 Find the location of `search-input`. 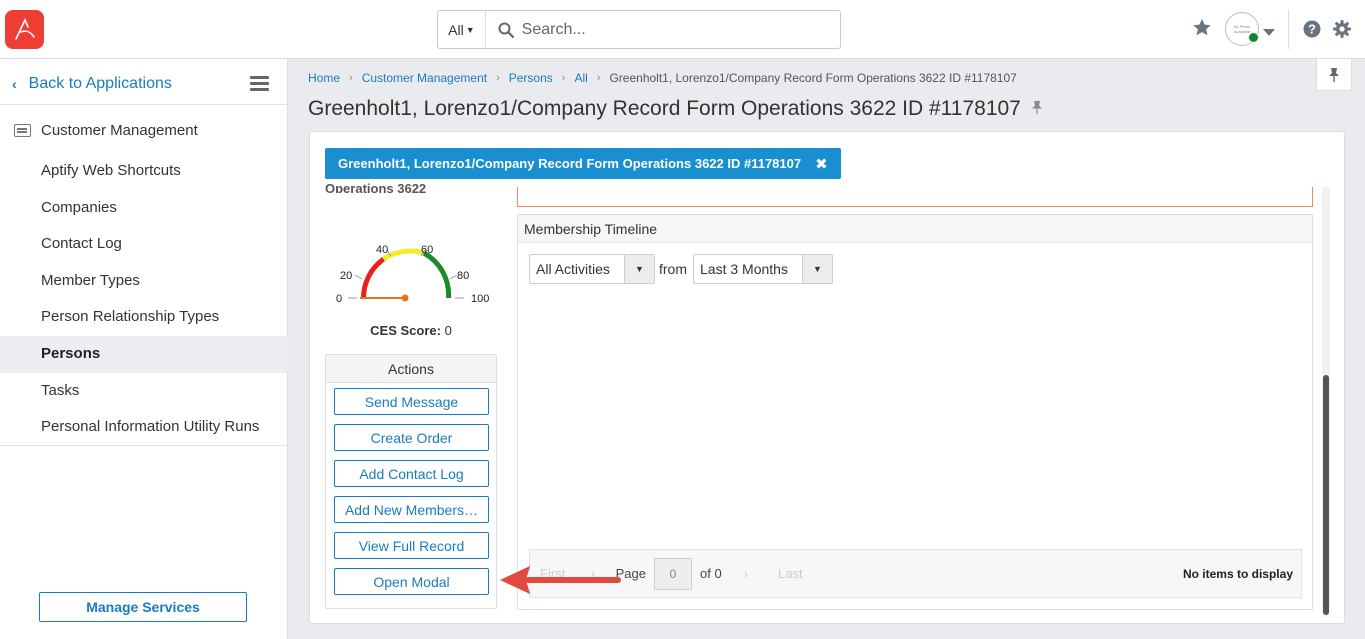

search-input is located at coordinates (680, 29).